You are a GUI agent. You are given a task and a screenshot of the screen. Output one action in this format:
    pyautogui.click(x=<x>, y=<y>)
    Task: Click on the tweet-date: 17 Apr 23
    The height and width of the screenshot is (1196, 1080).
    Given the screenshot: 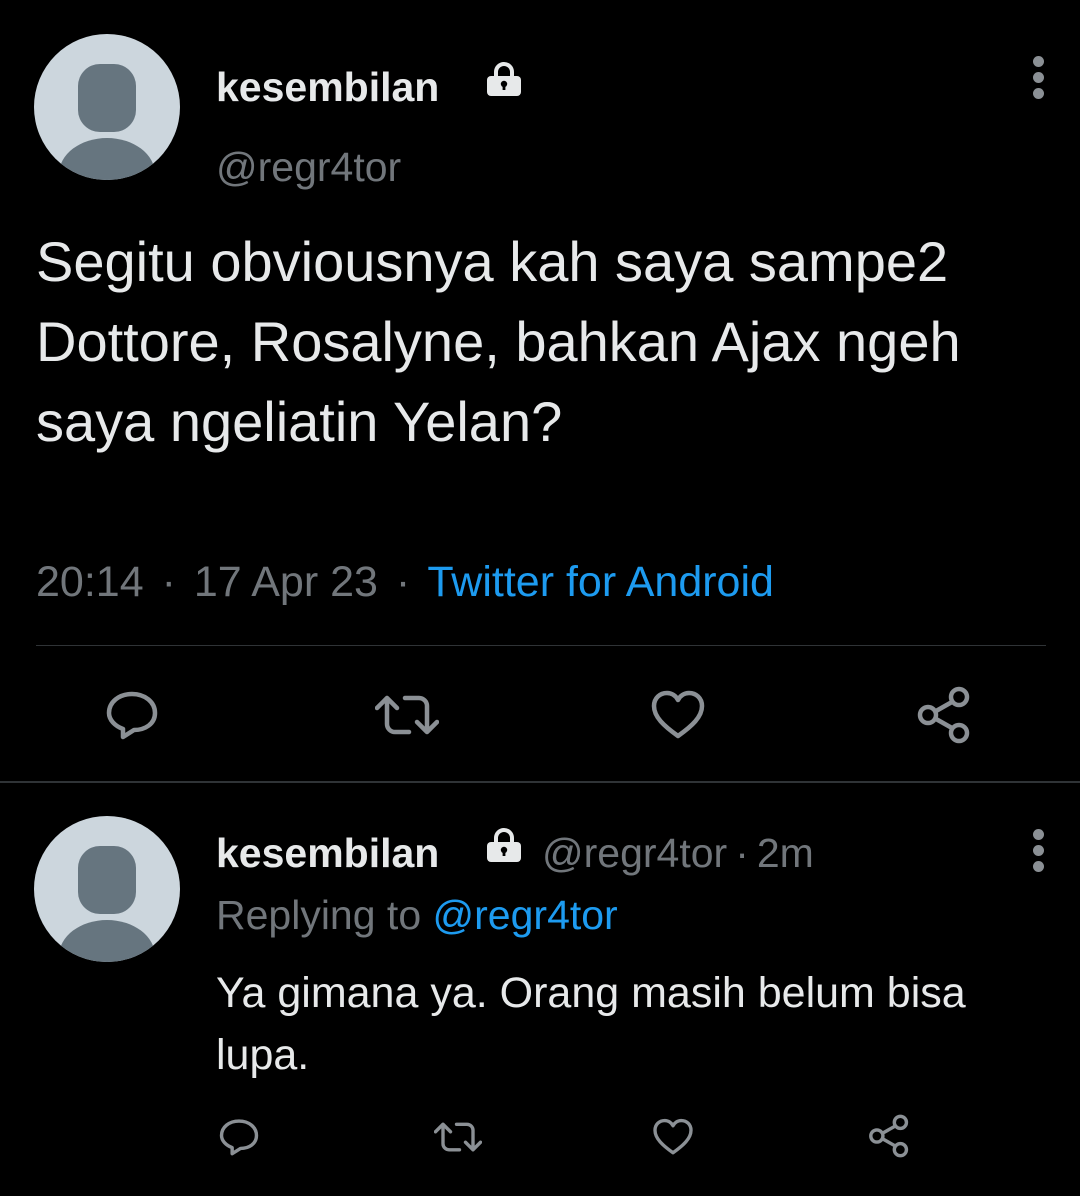 What is the action you would take?
    pyautogui.click(x=285, y=582)
    